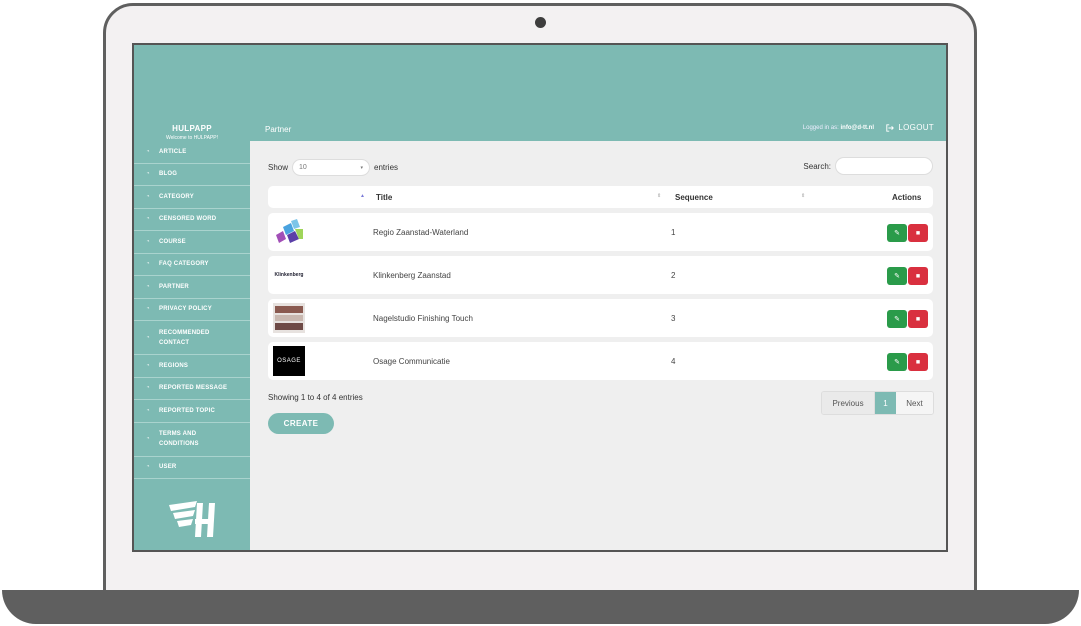 Image resolution: width=1081 pixels, height=626 pixels. What do you see at coordinates (890, 127) in the screenshot?
I see `logout-icon` at bounding box center [890, 127].